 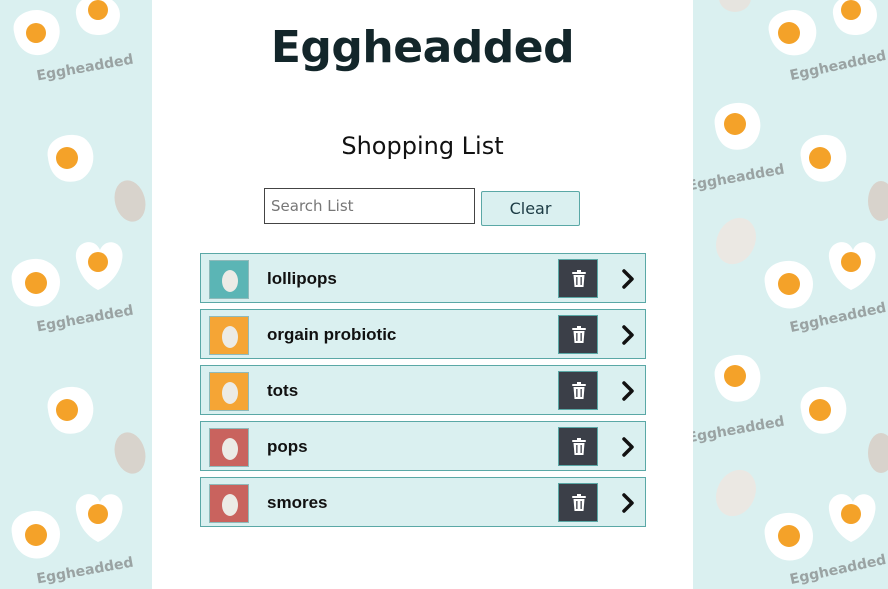 What do you see at coordinates (283, 390) in the screenshot?
I see `item-label: tots` at bounding box center [283, 390].